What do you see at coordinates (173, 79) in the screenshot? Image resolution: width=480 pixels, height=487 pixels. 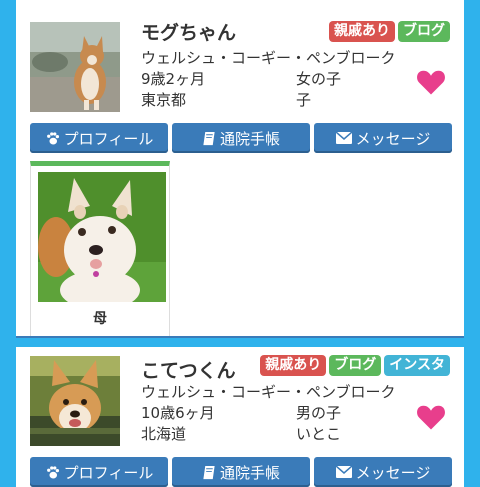 I see `dog-age: 9歳2ヶ月` at bounding box center [173, 79].